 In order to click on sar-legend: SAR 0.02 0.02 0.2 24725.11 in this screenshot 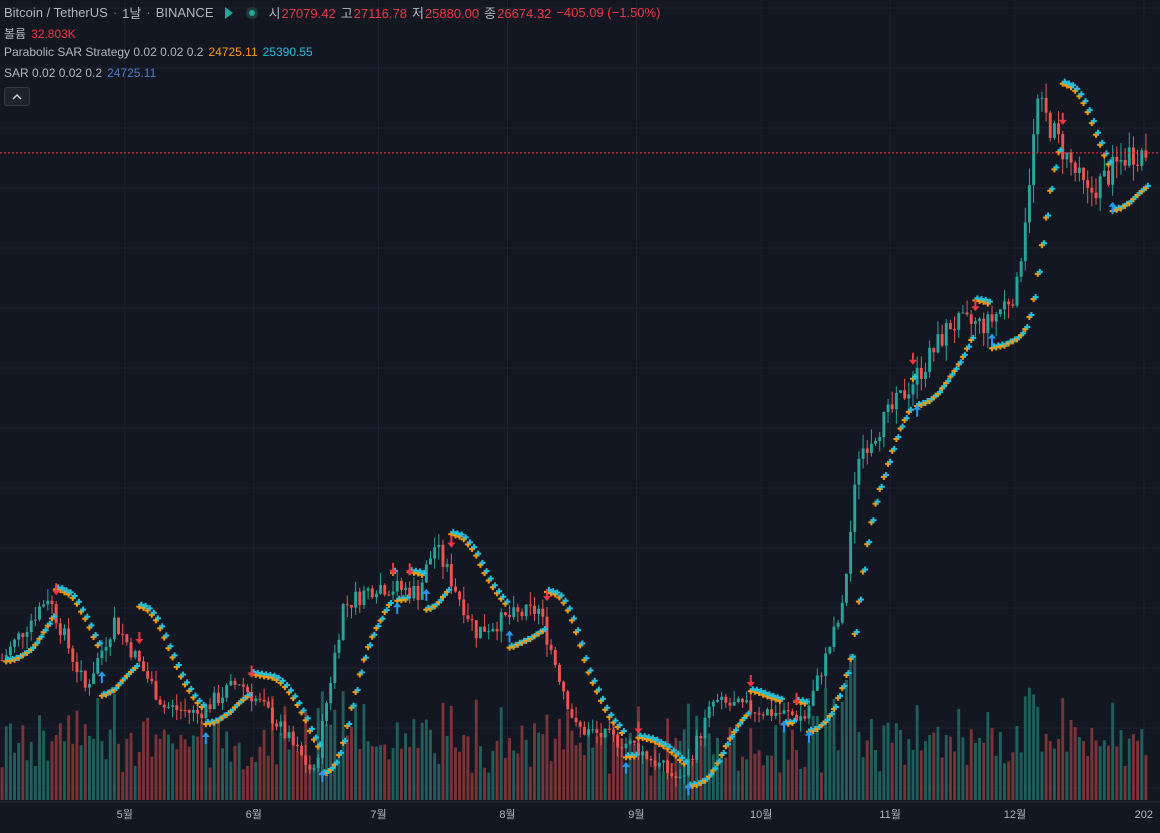, I will do `click(80, 73)`.